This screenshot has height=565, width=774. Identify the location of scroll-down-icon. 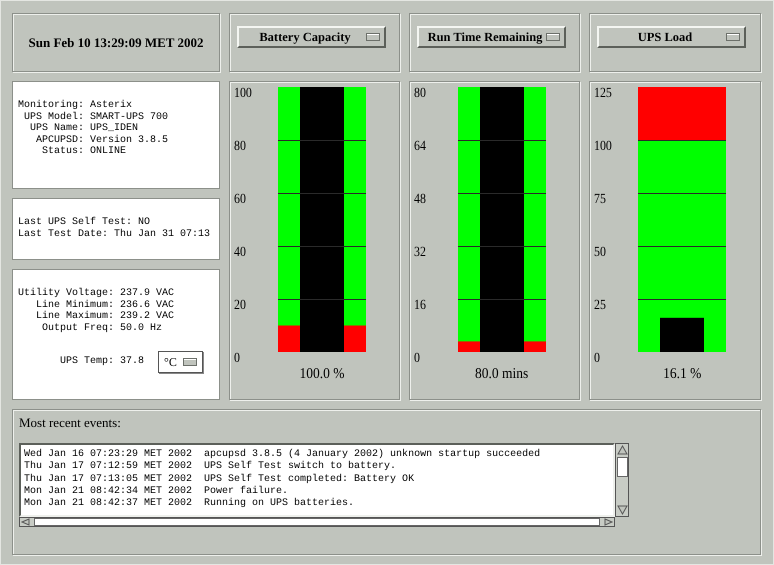
(622, 509).